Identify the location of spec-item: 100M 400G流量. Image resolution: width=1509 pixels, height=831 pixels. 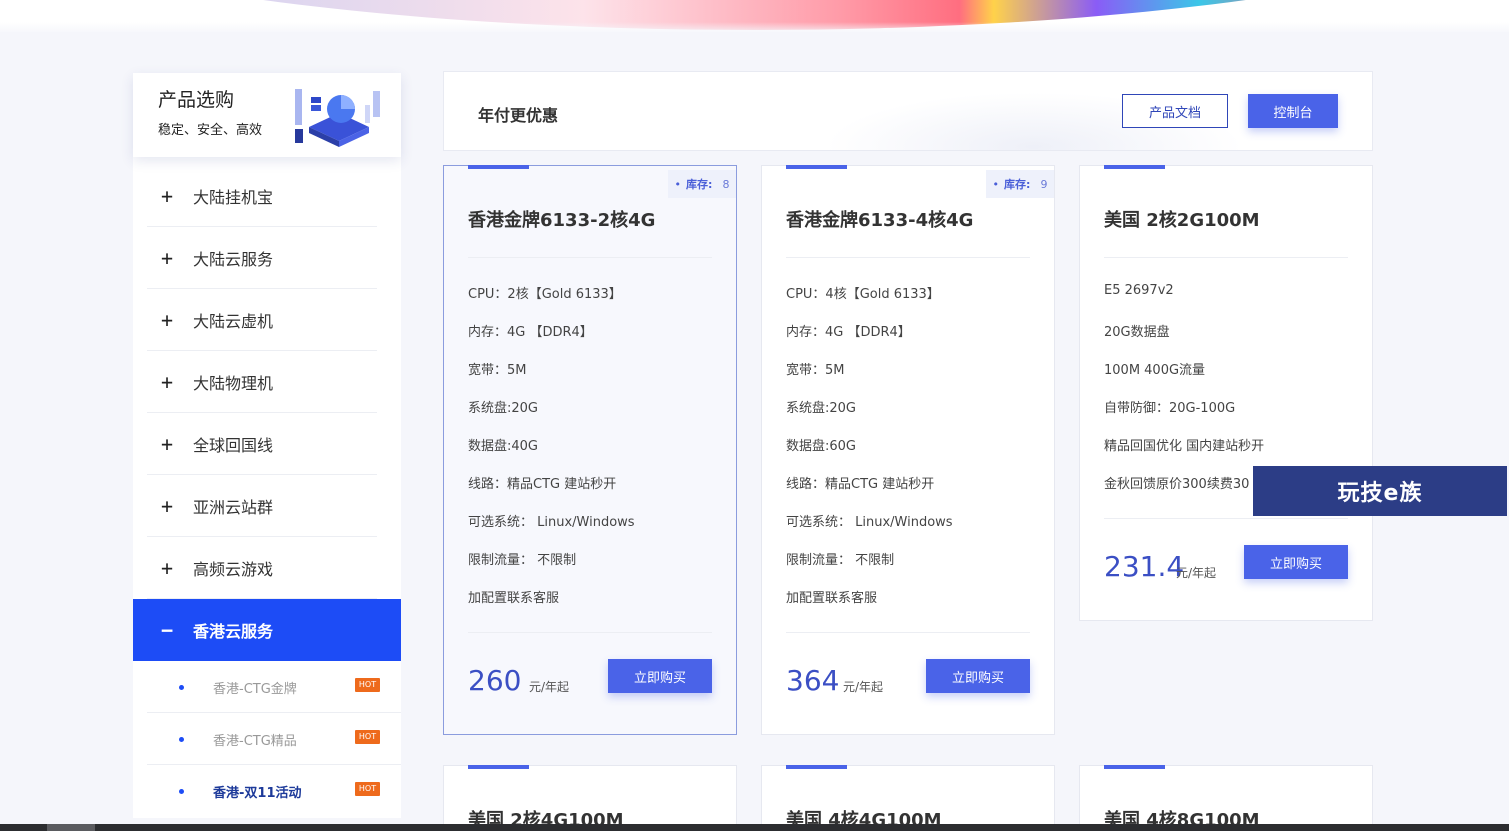
(1155, 370).